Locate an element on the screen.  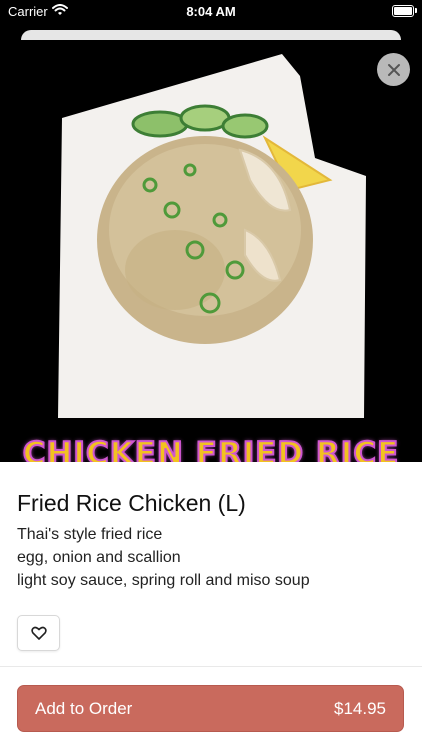
price-label: $14.95 is located at coordinates (360, 708).